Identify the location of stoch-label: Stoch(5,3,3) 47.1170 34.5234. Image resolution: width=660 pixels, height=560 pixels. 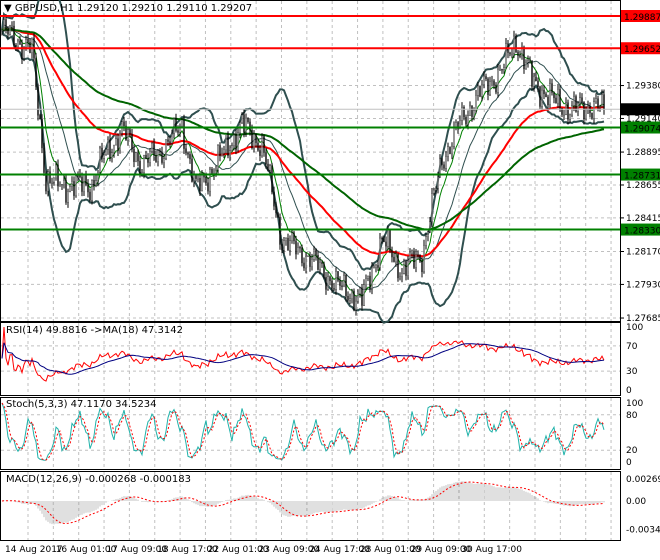
(81, 404).